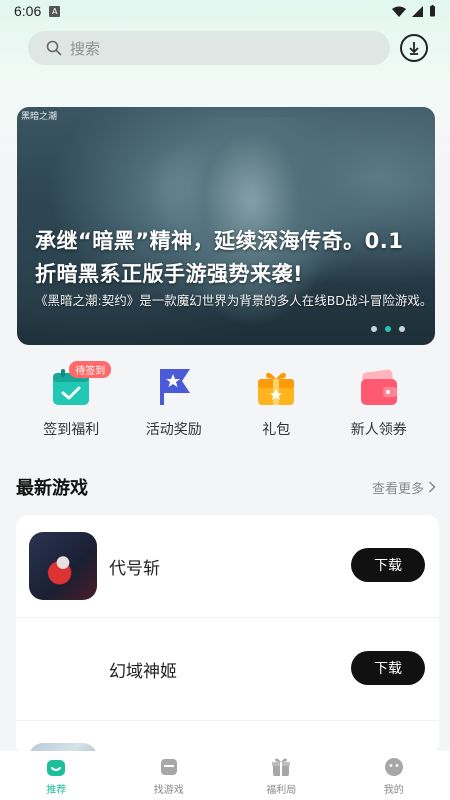  I want to click on search-icon, so click(54, 48).